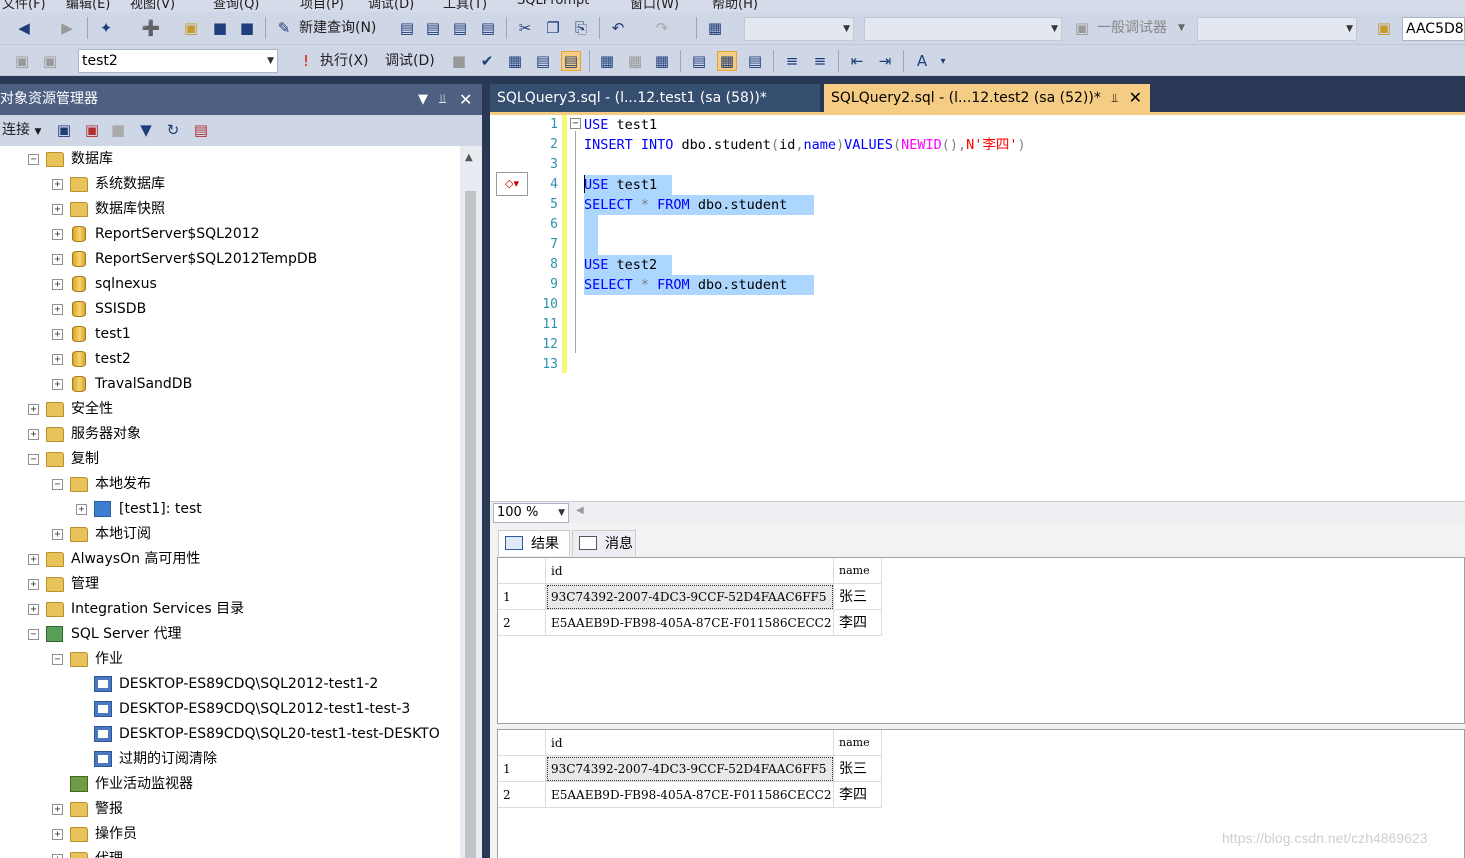 Image resolution: width=1465 pixels, height=858 pixels. Describe the element at coordinates (580, 510) in the screenshot. I see `hscroll-left-icon: ◀` at that location.